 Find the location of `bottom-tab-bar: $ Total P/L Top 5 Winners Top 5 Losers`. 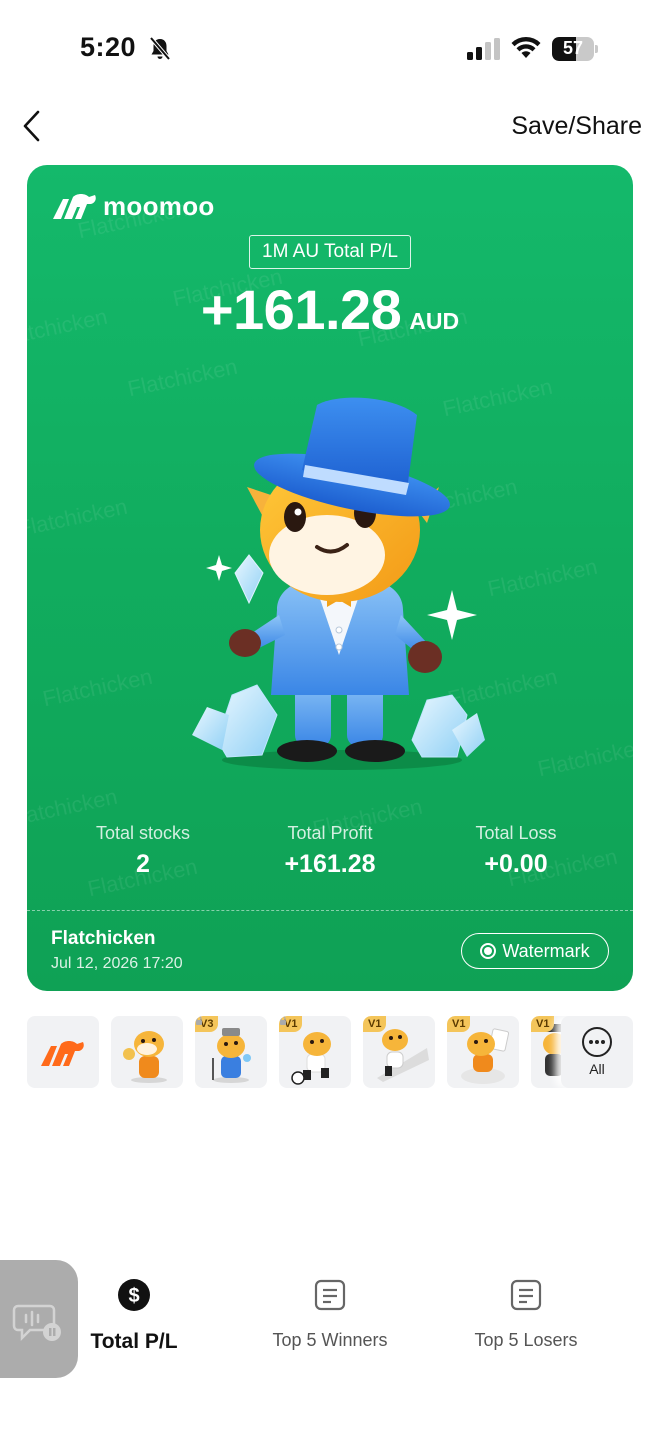

bottom-tab-bar: $ Total P/L Top 5 Winners Top 5 Losers is located at coordinates (330, 1320).